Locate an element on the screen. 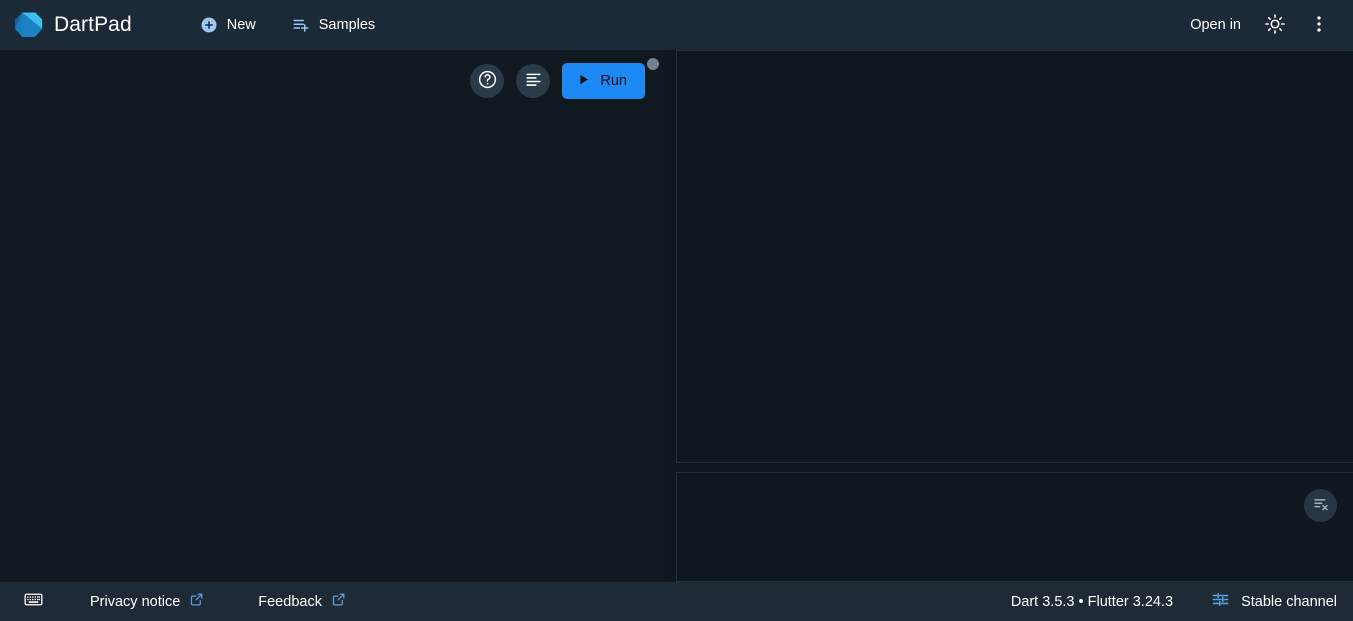  app-title: DartPad is located at coordinates (93, 24).